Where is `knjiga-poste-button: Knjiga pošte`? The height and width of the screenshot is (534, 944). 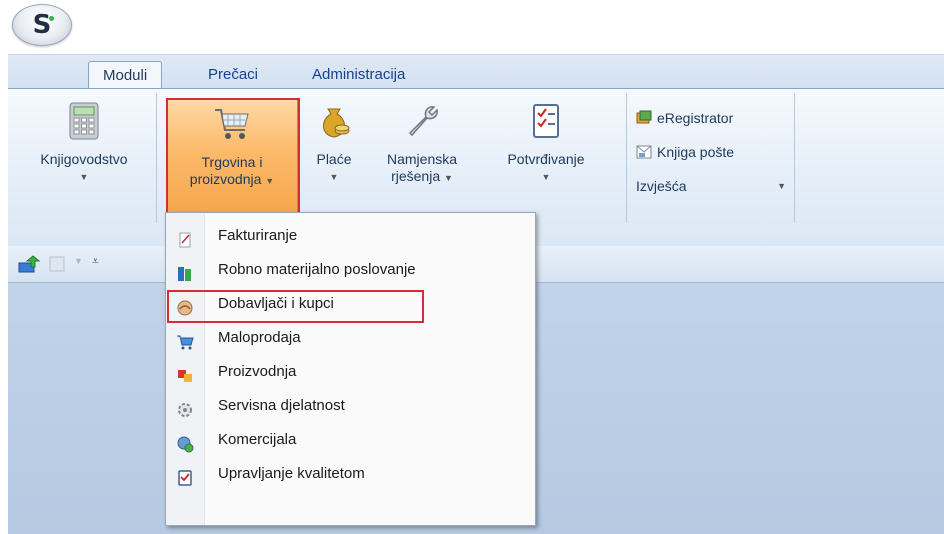
knjiga-poste-button: Knjiga pošte is located at coordinates (685, 152).